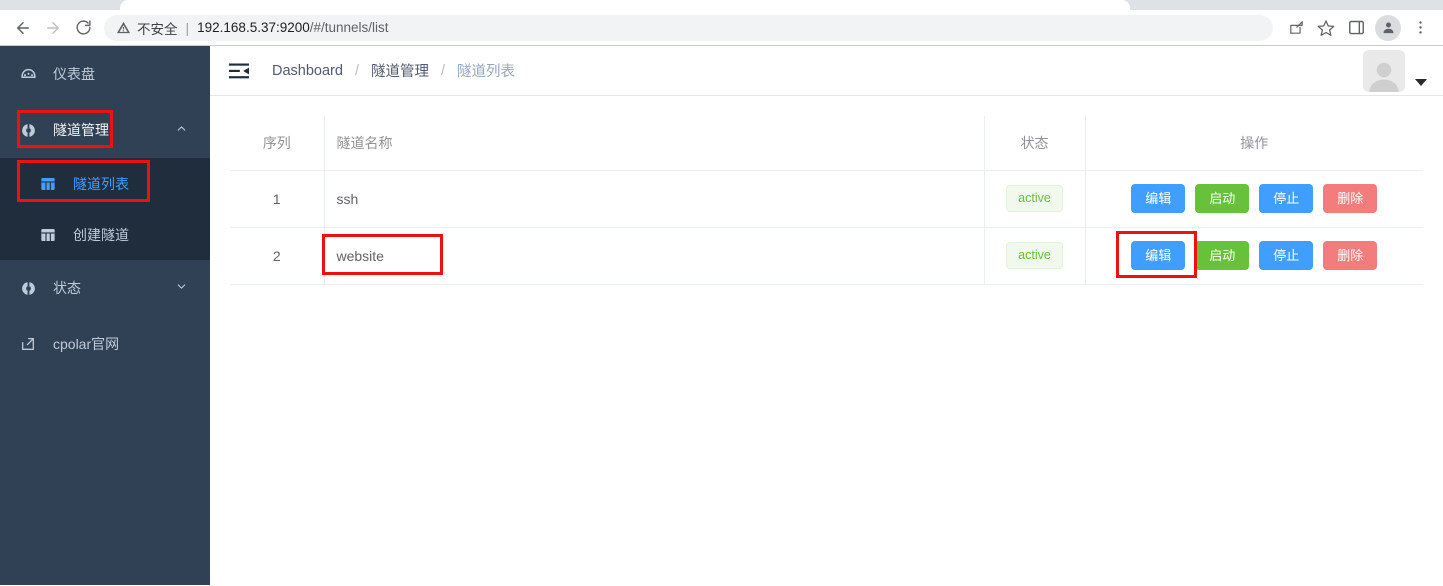 The width and height of the screenshot is (1443, 586). Describe the element at coordinates (653, 143) in the screenshot. I see `column-header-name: 隧道名称` at that location.